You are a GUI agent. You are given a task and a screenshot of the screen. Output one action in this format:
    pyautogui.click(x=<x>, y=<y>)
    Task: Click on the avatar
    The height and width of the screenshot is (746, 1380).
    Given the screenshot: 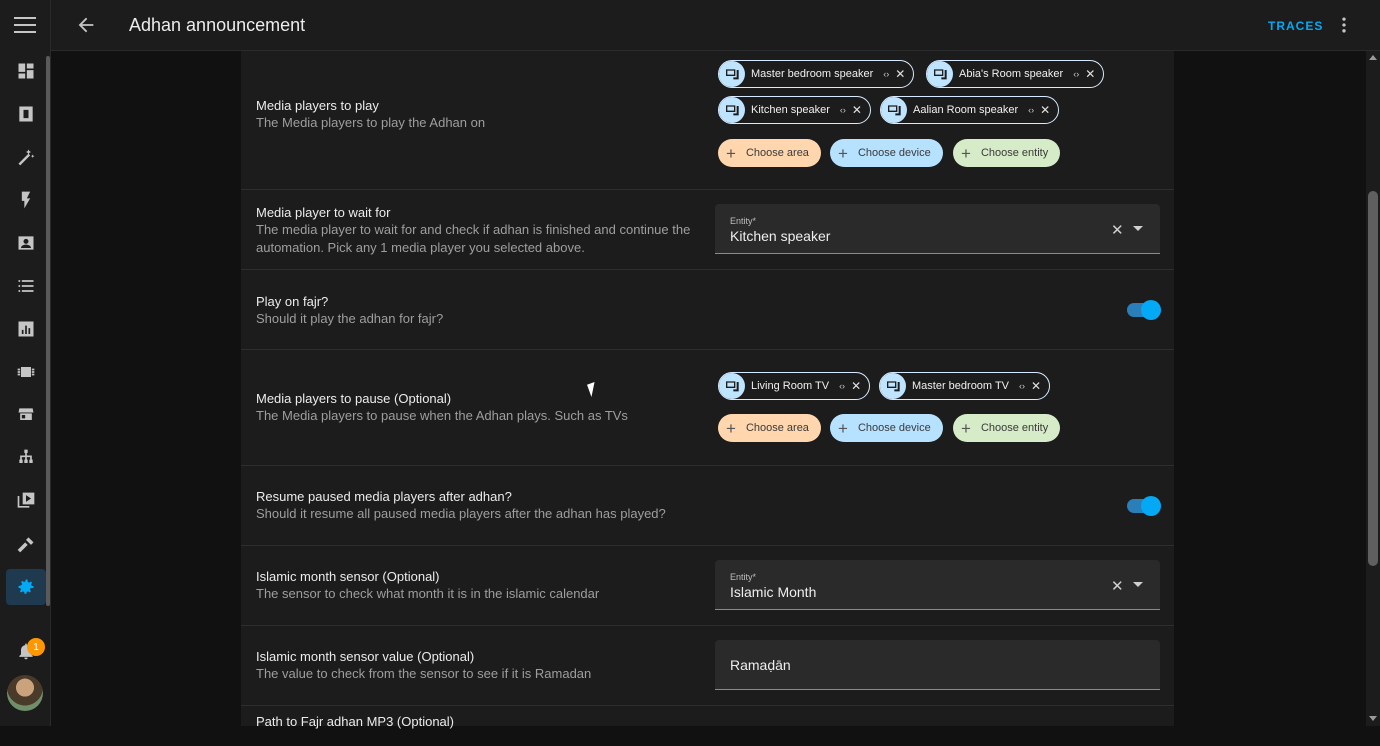 What is the action you would take?
    pyautogui.click(x=25, y=693)
    